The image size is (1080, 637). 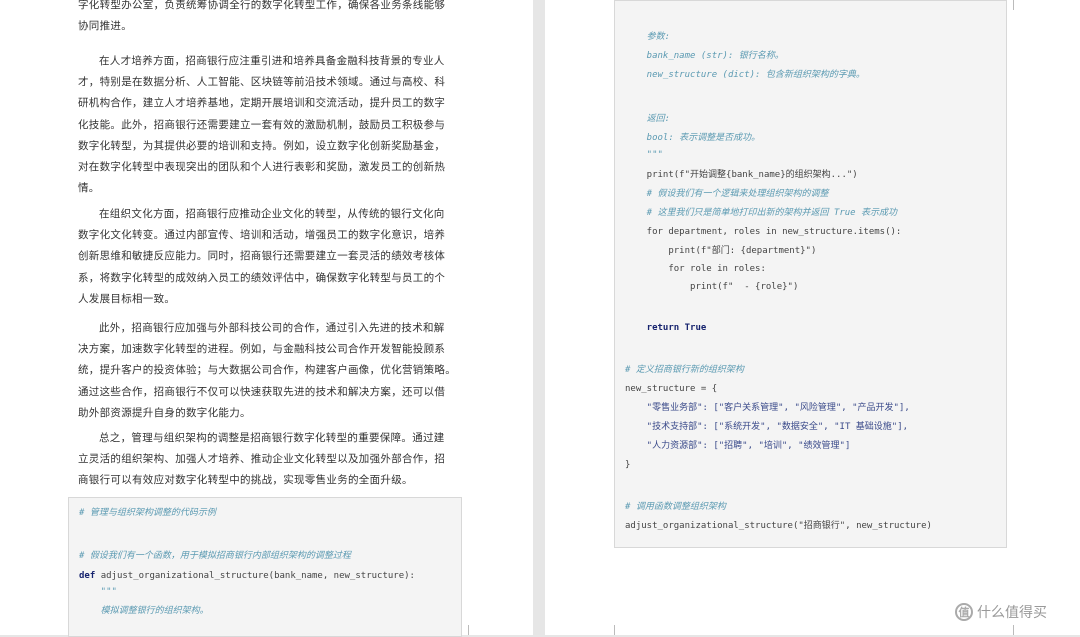 What do you see at coordinates (262, 235) in the screenshot?
I see `text-line: 数字化文化转变。通过内部宣传、培训和活动，增强员工的数字化意识，培养` at bounding box center [262, 235].